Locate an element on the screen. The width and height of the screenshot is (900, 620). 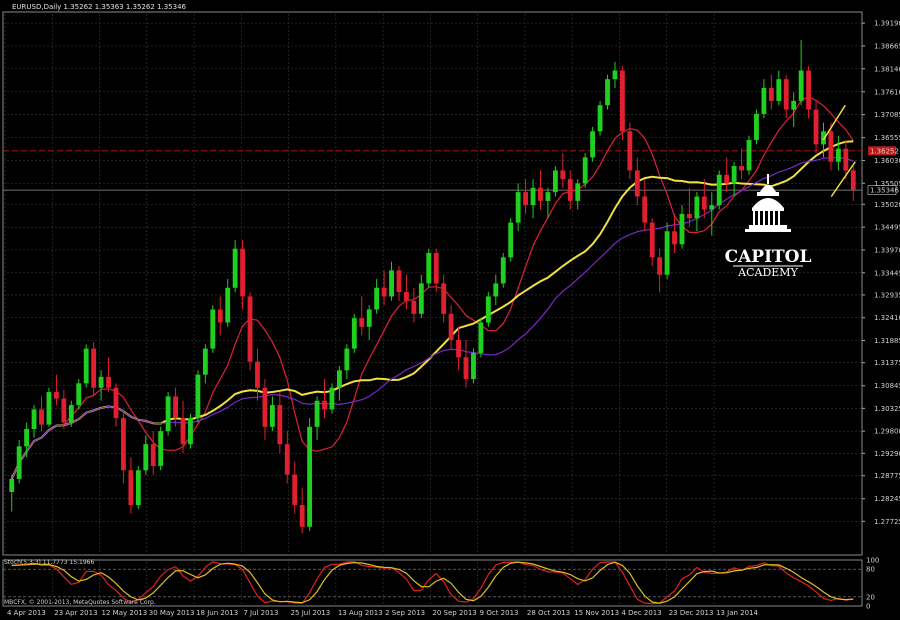
capitol-academy-logo: CAPITOL ACADEMY is located at coordinates (768, 226).